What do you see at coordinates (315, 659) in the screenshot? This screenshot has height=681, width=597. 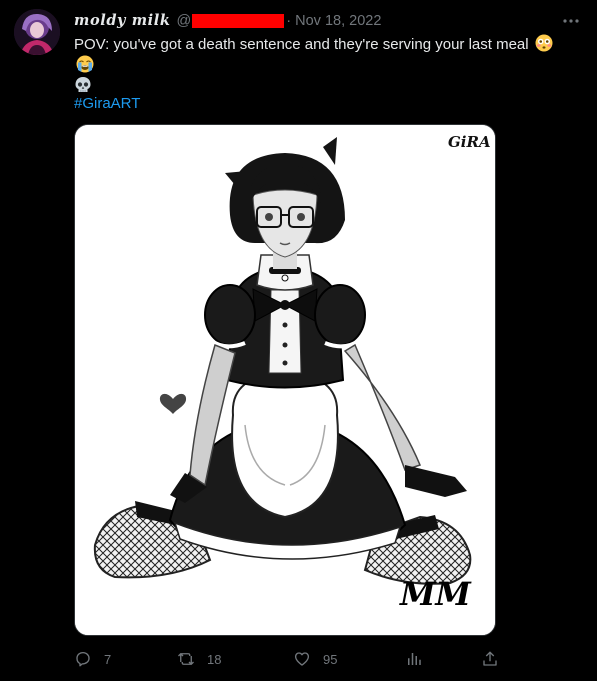 I see `like-button: 95` at bounding box center [315, 659].